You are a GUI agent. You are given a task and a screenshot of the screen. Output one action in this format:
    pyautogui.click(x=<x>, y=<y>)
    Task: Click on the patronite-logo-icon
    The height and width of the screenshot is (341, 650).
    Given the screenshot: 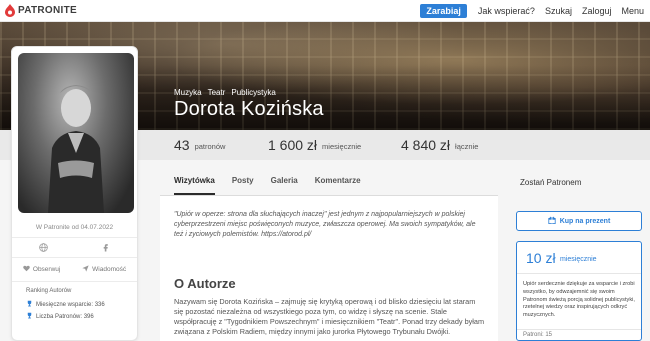 What is the action you would take?
    pyautogui.click(x=10, y=10)
    